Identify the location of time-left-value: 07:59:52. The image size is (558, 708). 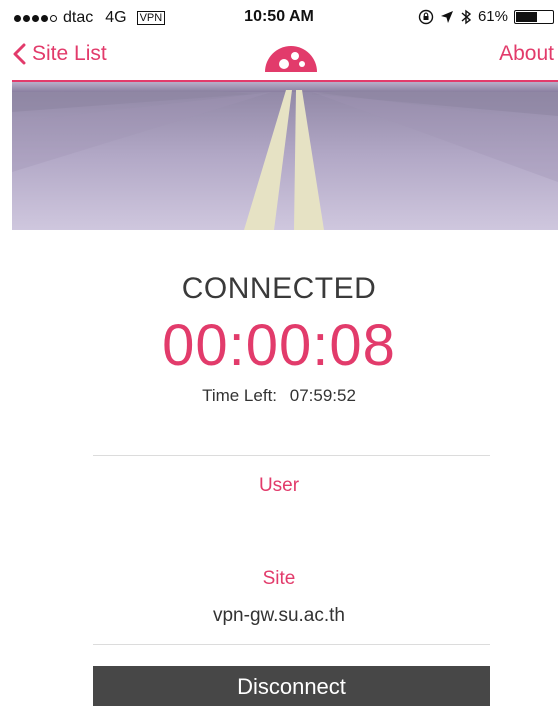
(322, 395).